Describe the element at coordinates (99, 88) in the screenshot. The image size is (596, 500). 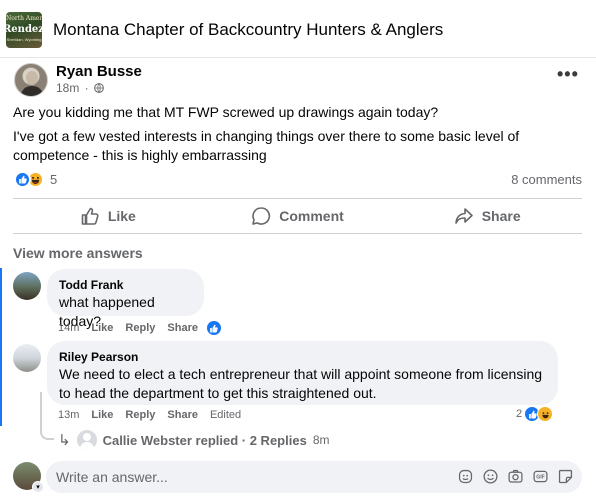
I see `globe-icon` at that location.